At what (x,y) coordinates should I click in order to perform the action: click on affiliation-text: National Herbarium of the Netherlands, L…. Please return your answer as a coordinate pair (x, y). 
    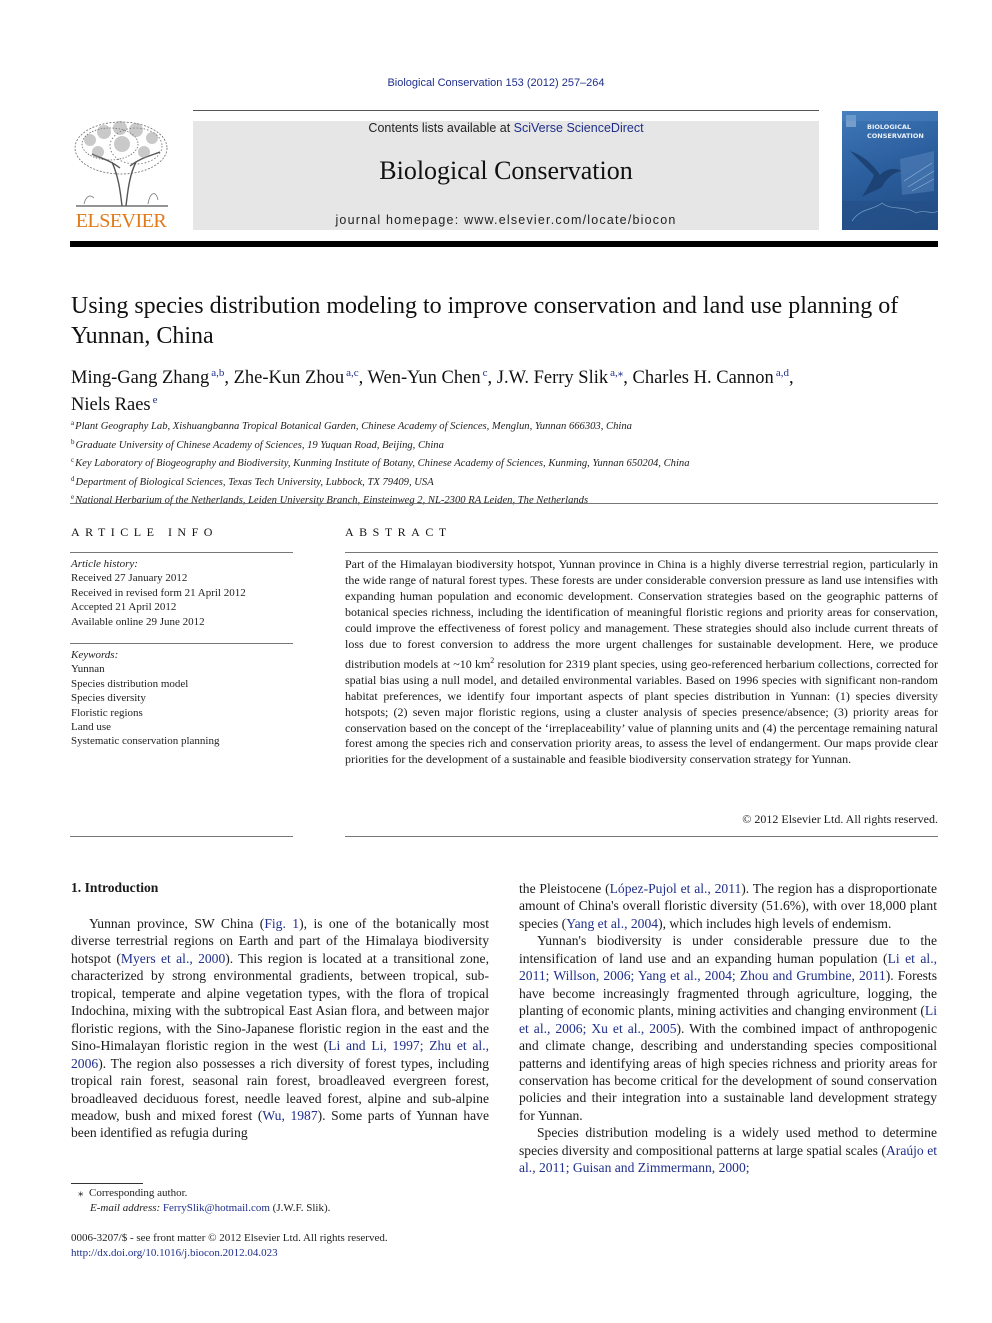
    Looking at the image, I should click on (332, 500).